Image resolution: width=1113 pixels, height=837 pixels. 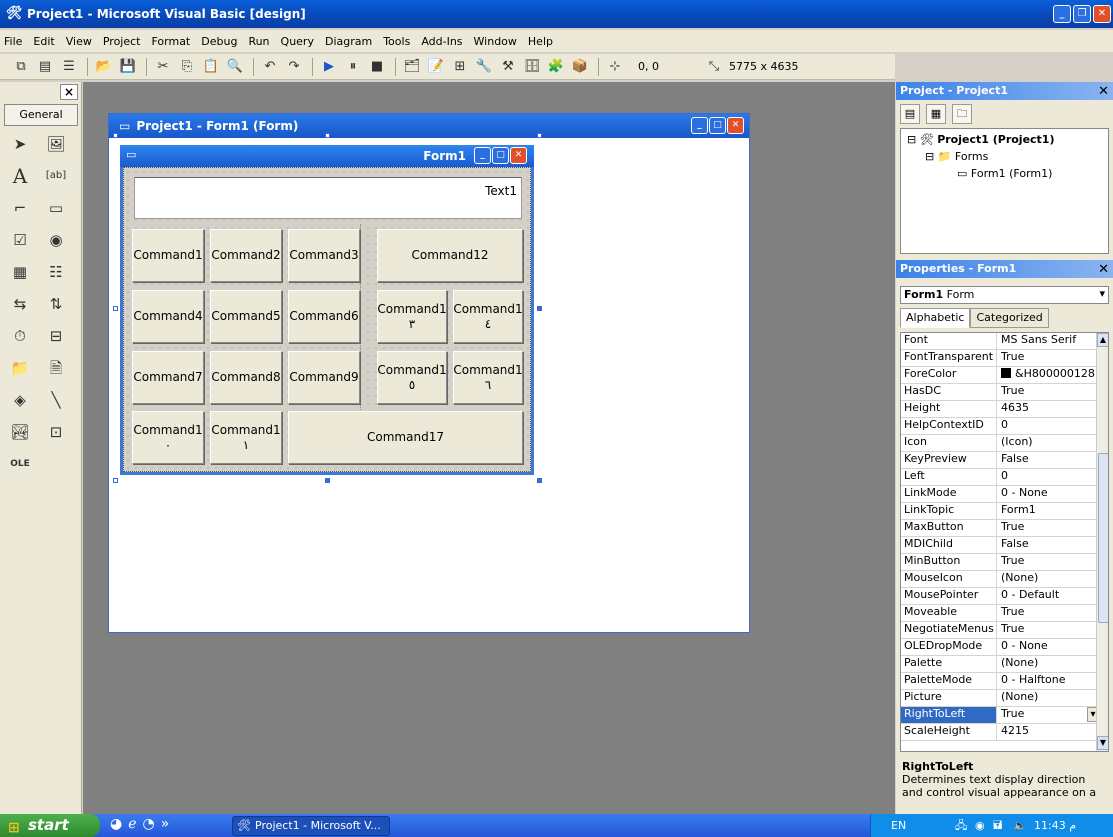 I want to click on toolbox-general-tab: General, so click(x=41, y=115).